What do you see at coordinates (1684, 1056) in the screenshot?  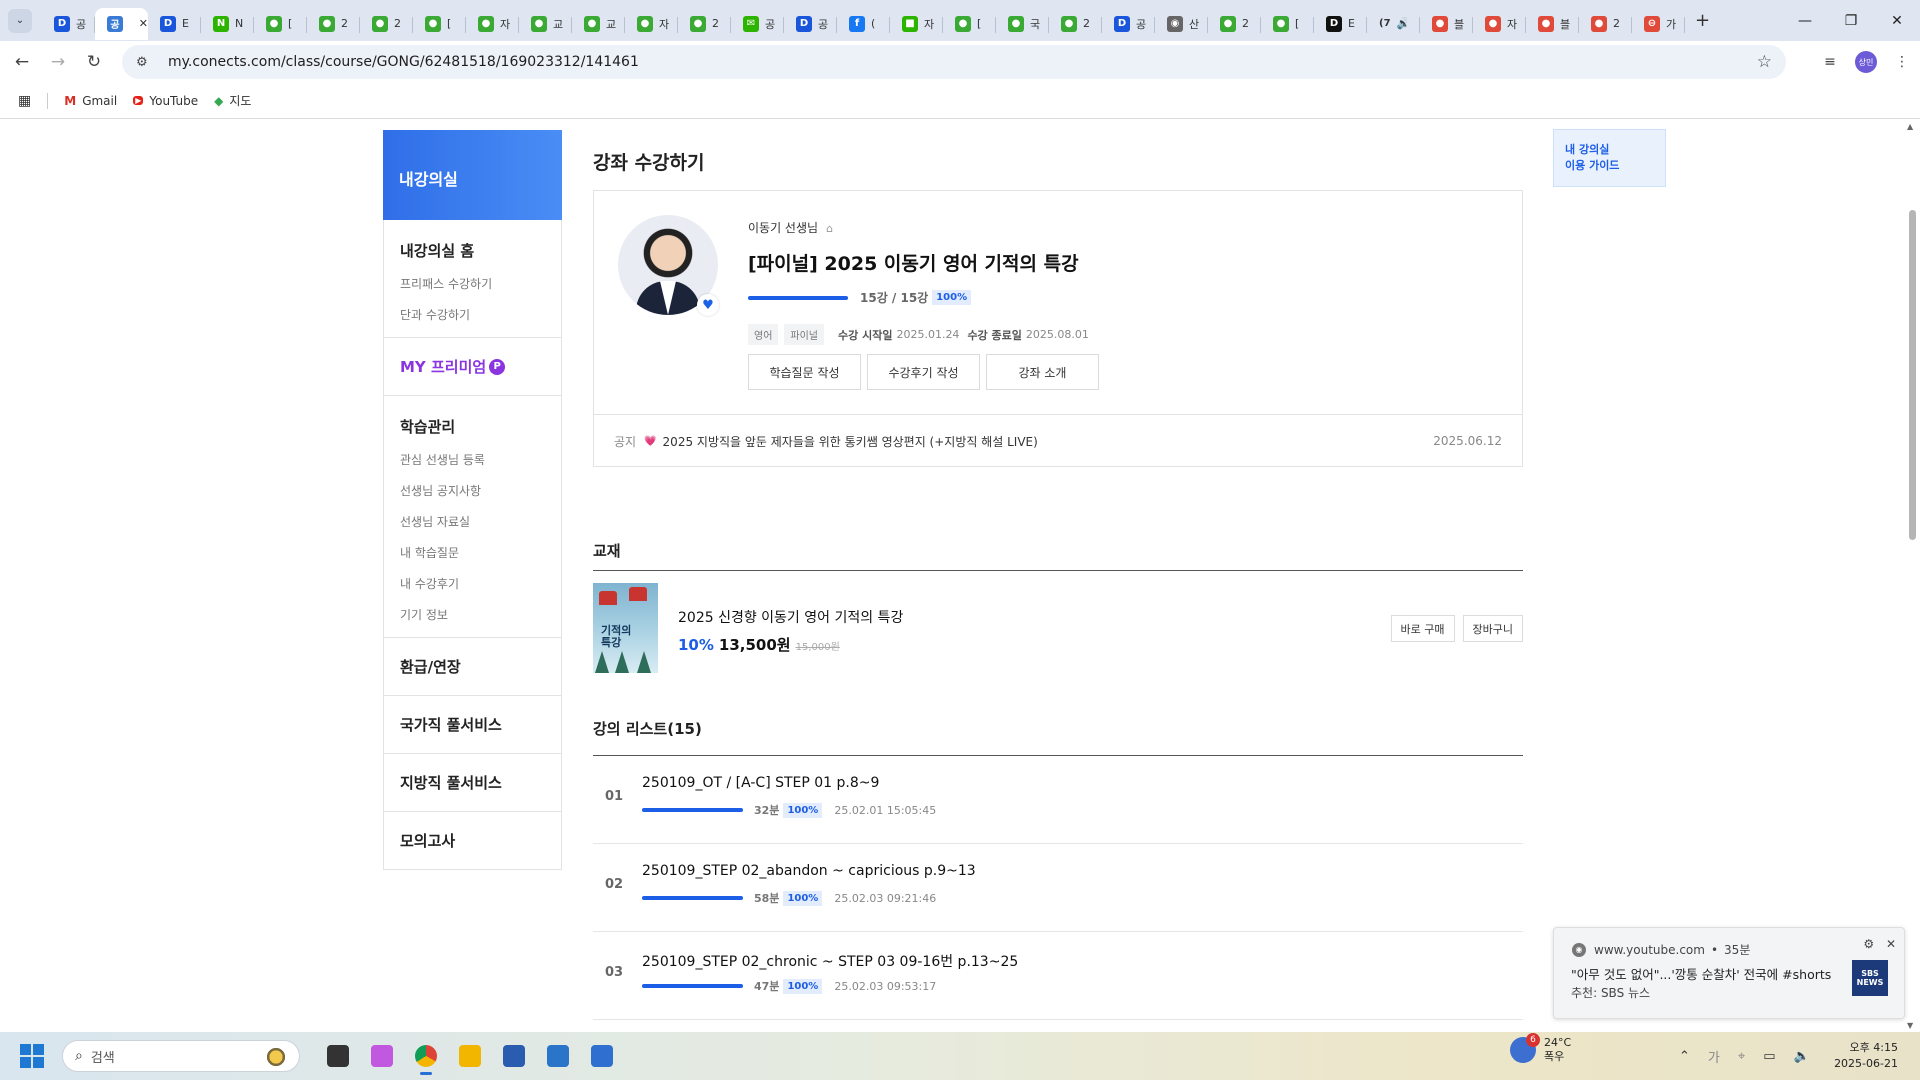 I see `chevron-up-icon: ⌃` at bounding box center [1684, 1056].